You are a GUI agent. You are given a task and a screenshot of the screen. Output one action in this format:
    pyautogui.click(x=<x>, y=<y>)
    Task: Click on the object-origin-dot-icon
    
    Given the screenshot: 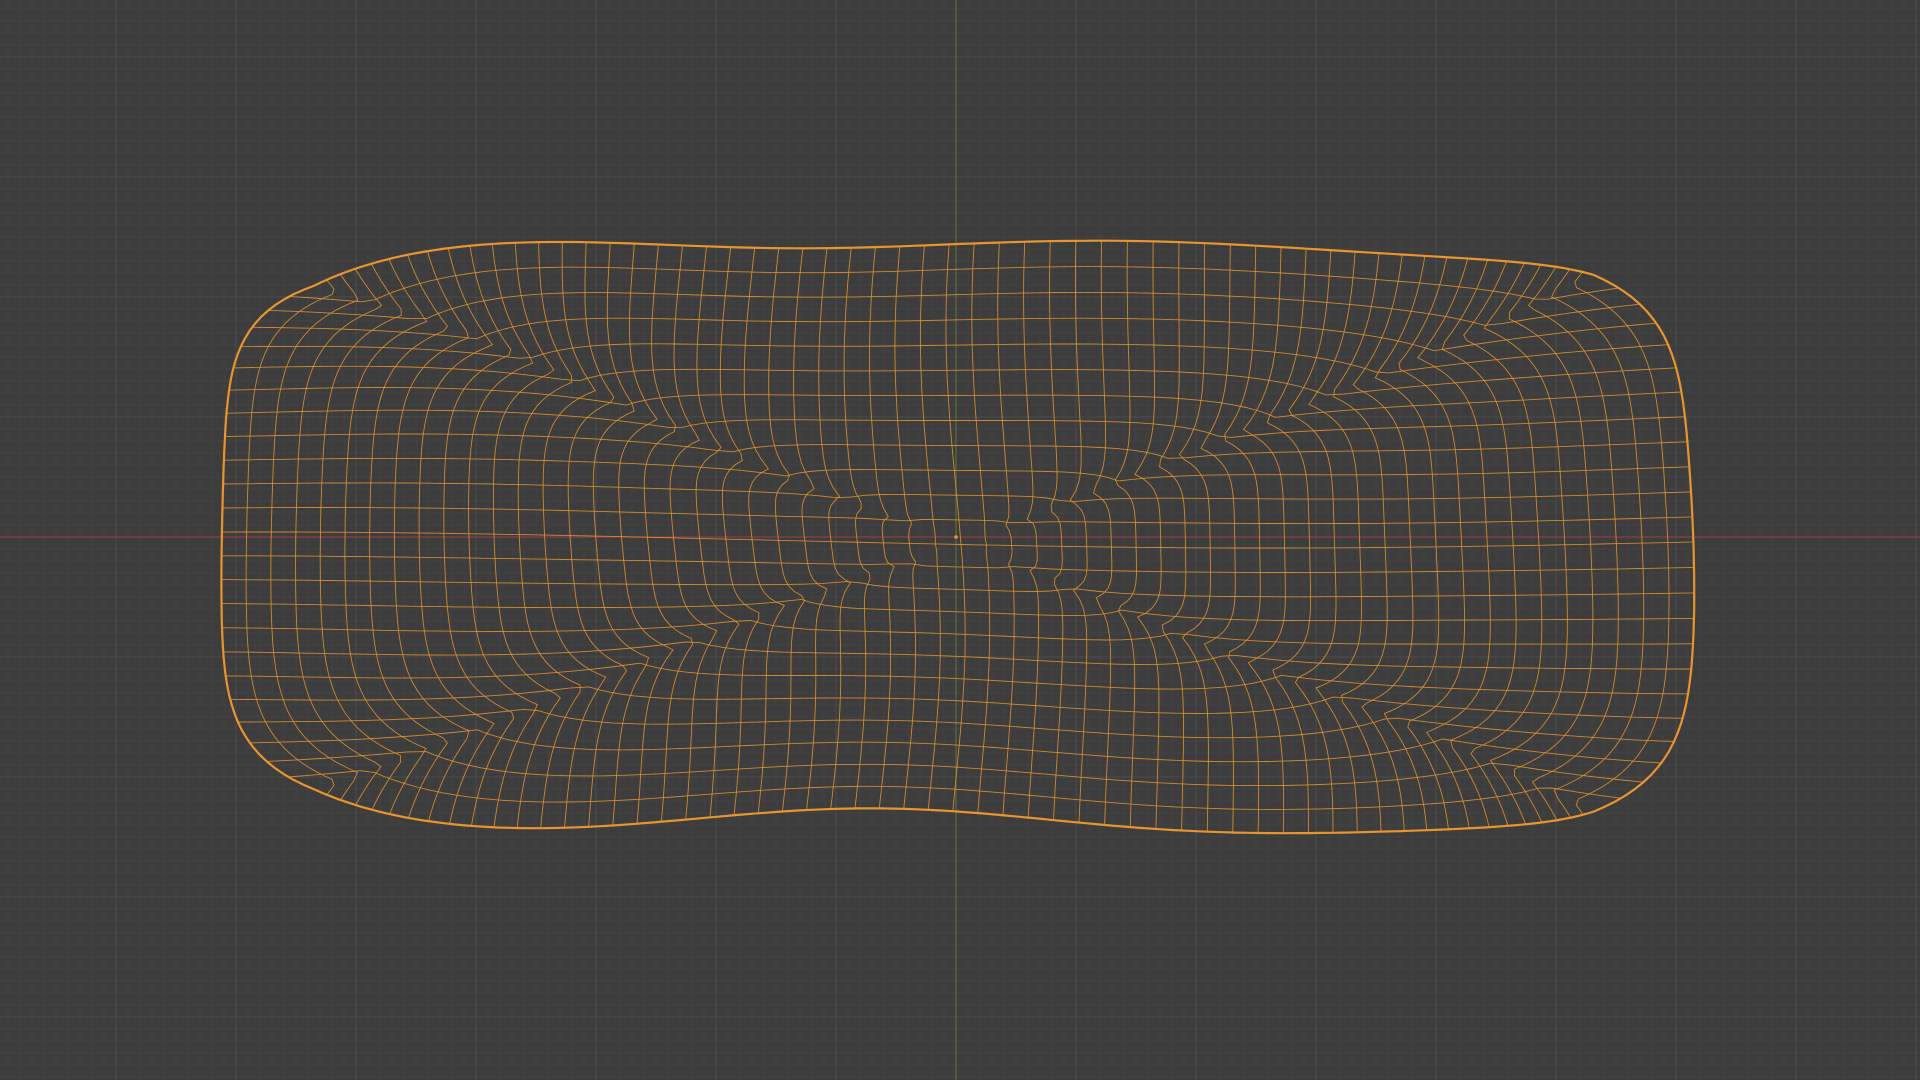 What is the action you would take?
    pyautogui.click(x=956, y=537)
    